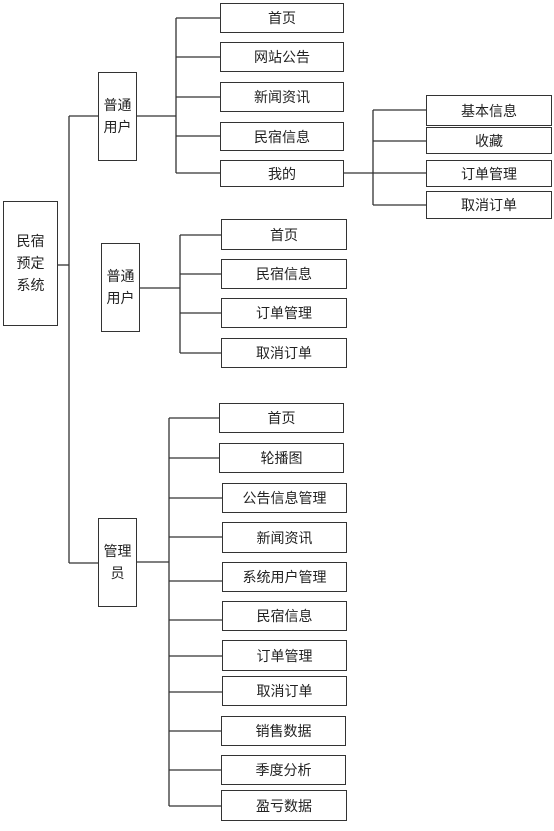  What do you see at coordinates (117, 562) in the screenshot?
I see `group-node-admin: 管理 员` at bounding box center [117, 562].